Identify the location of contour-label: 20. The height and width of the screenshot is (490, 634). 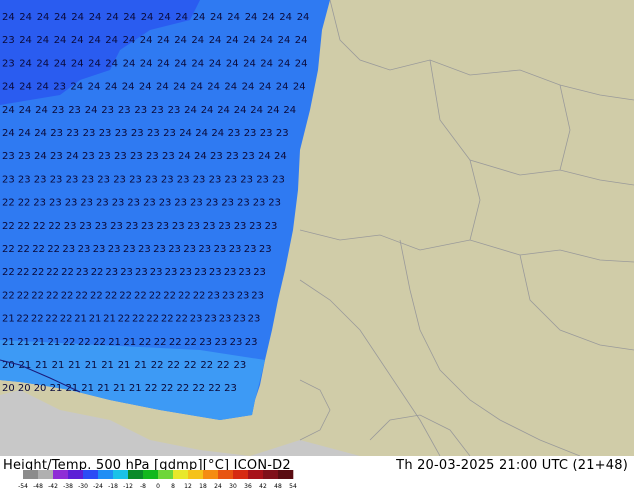
(8, 388).